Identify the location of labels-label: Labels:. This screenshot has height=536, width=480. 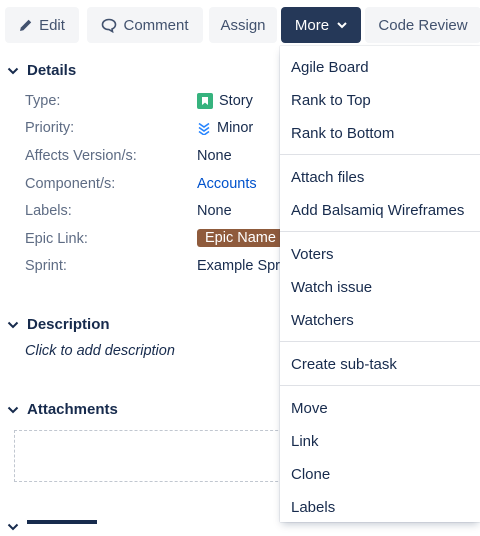
(48, 211).